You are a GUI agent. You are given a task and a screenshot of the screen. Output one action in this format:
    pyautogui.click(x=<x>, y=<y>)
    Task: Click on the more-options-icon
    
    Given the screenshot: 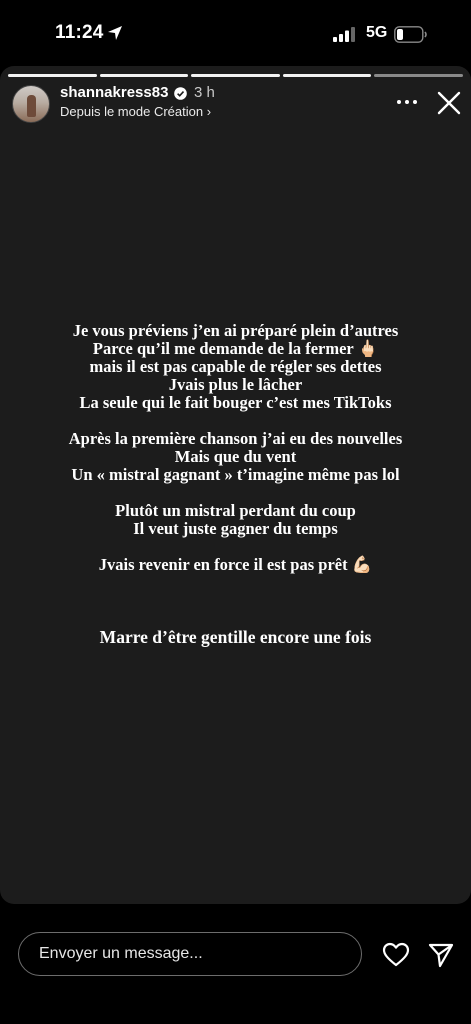 What is the action you would take?
    pyautogui.click(x=407, y=102)
    